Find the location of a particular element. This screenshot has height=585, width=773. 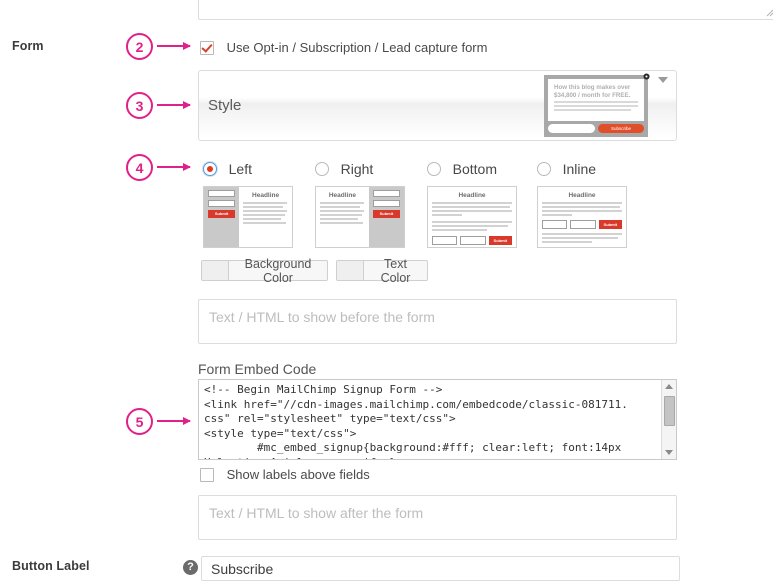

after-form-textarea: Text / HTML to show after the form is located at coordinates (437, 517).